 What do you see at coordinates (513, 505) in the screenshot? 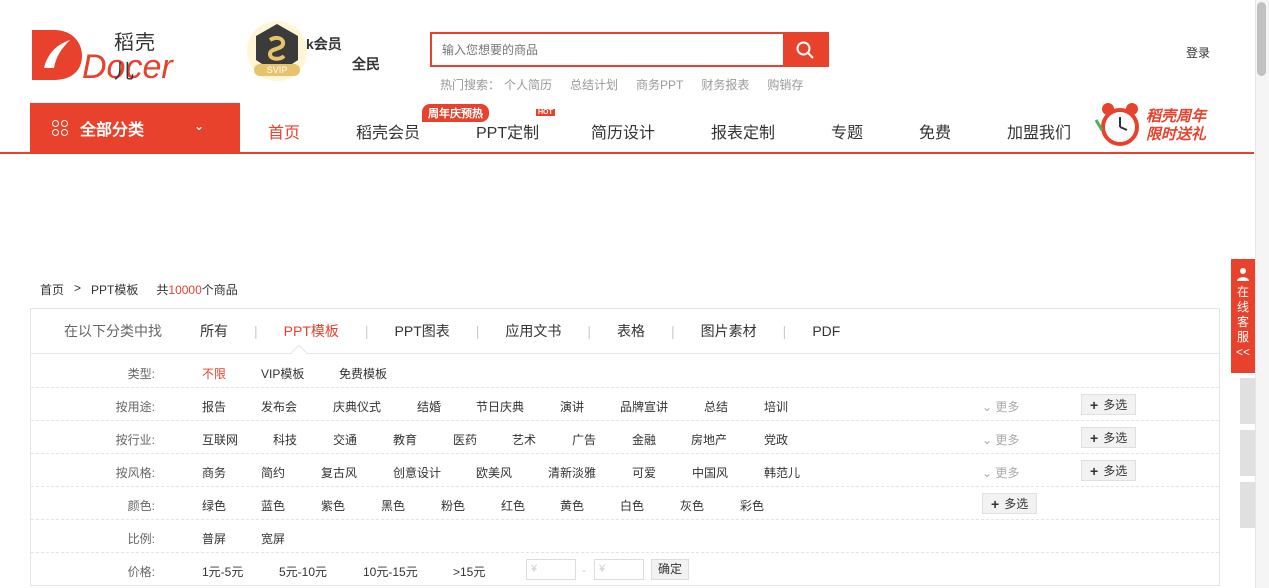
I see `filter-option: 红色` at bounding box center [513, 505].